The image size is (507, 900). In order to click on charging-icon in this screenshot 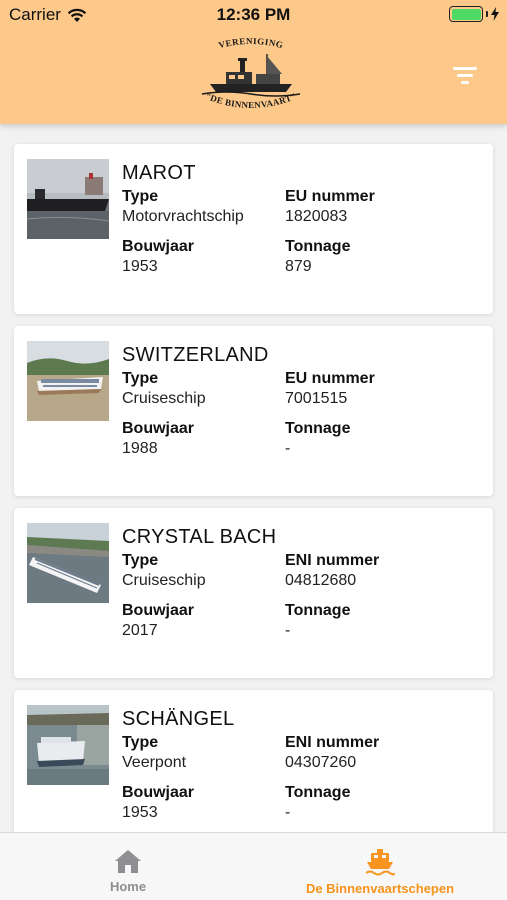, I will do `click(495, 14)`.